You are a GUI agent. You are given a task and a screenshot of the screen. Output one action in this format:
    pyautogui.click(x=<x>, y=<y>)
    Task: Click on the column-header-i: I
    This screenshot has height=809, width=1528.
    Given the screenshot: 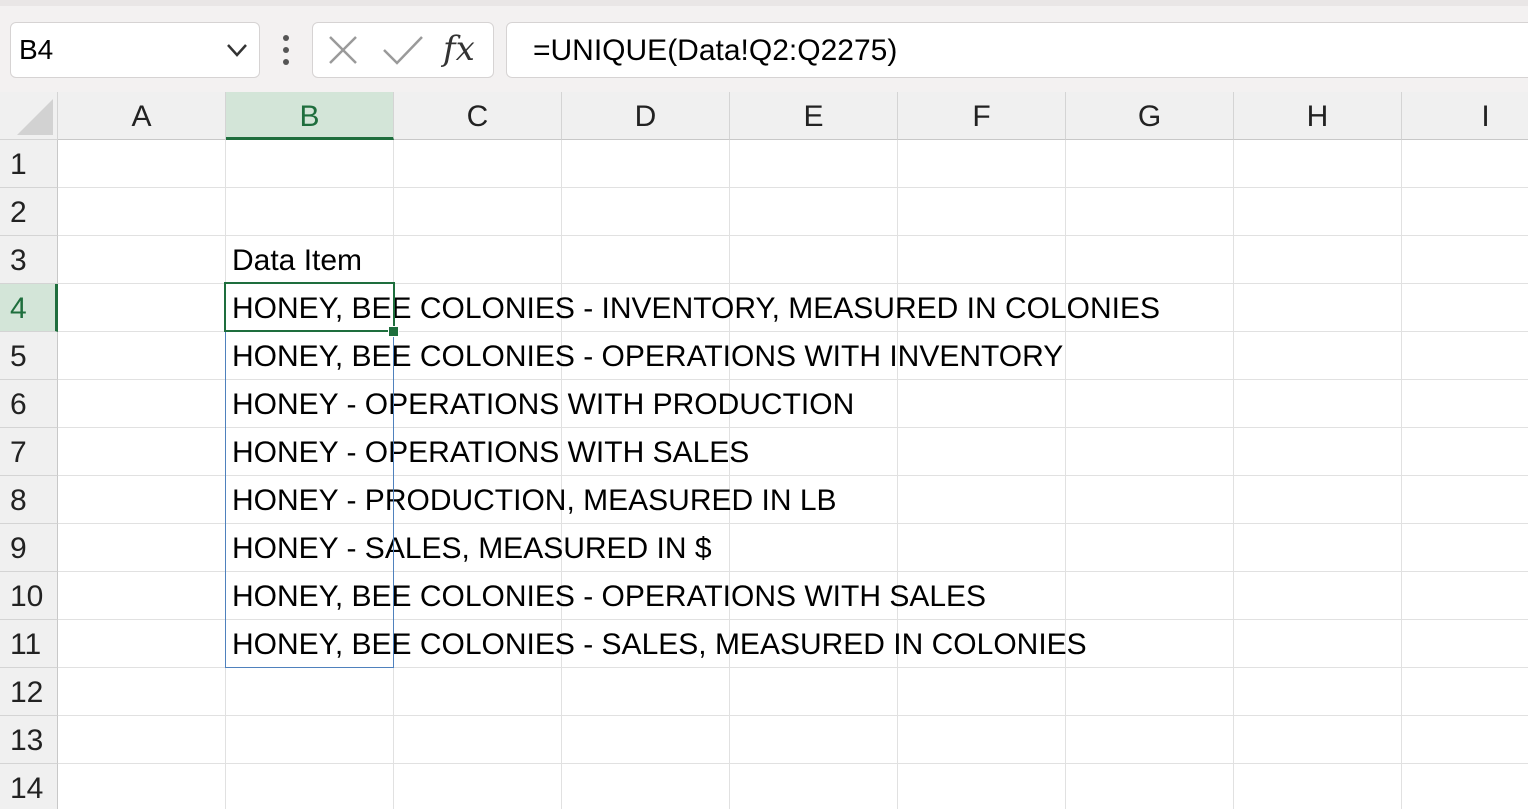 What is the action you would take?
    pyautogui.click(x=1465, y=116)
    